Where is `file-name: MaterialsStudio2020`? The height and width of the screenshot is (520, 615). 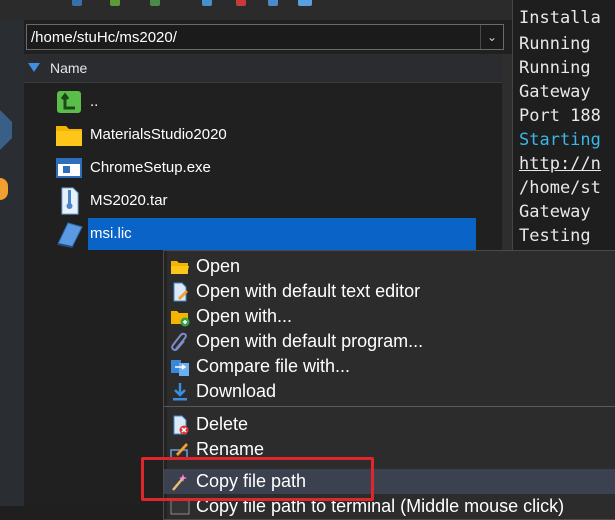 file-name: MaterialsStudio2020 is located at coordinates (158, 134).